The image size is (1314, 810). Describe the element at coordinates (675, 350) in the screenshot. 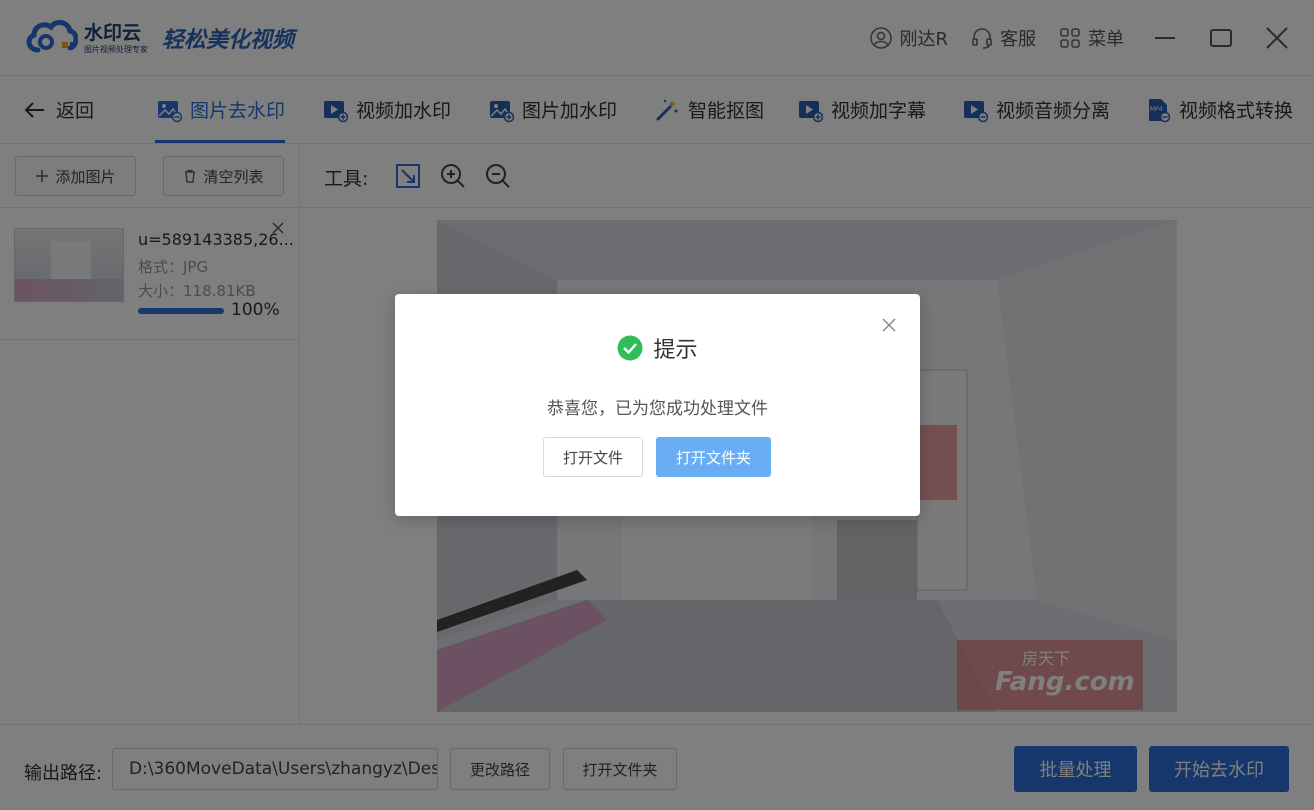

I see `dialog-title: 提示` at that location.